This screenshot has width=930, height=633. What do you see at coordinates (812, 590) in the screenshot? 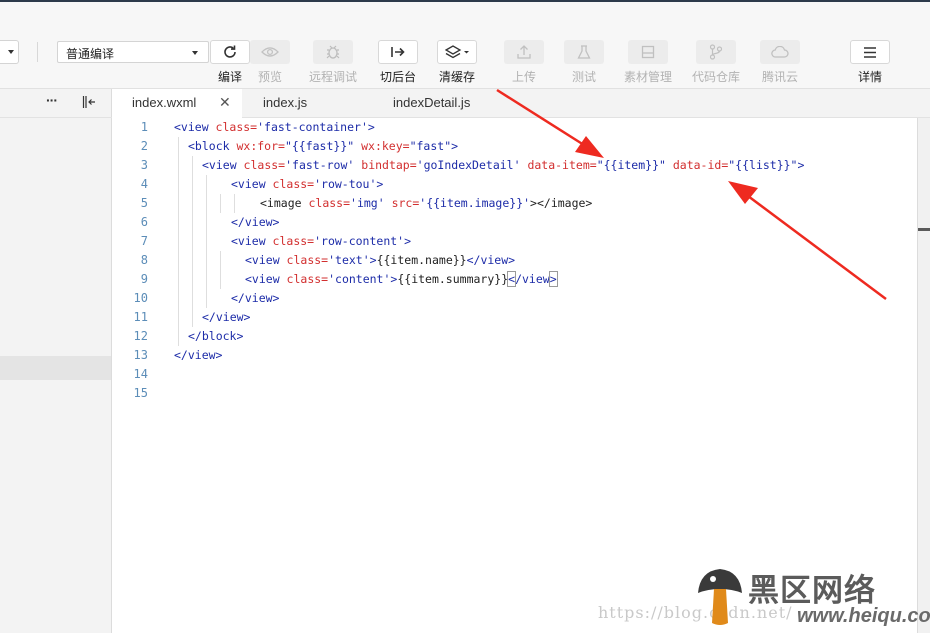
I see `watermark-site-name: 黑区网络` at bounding box center [812, 590].